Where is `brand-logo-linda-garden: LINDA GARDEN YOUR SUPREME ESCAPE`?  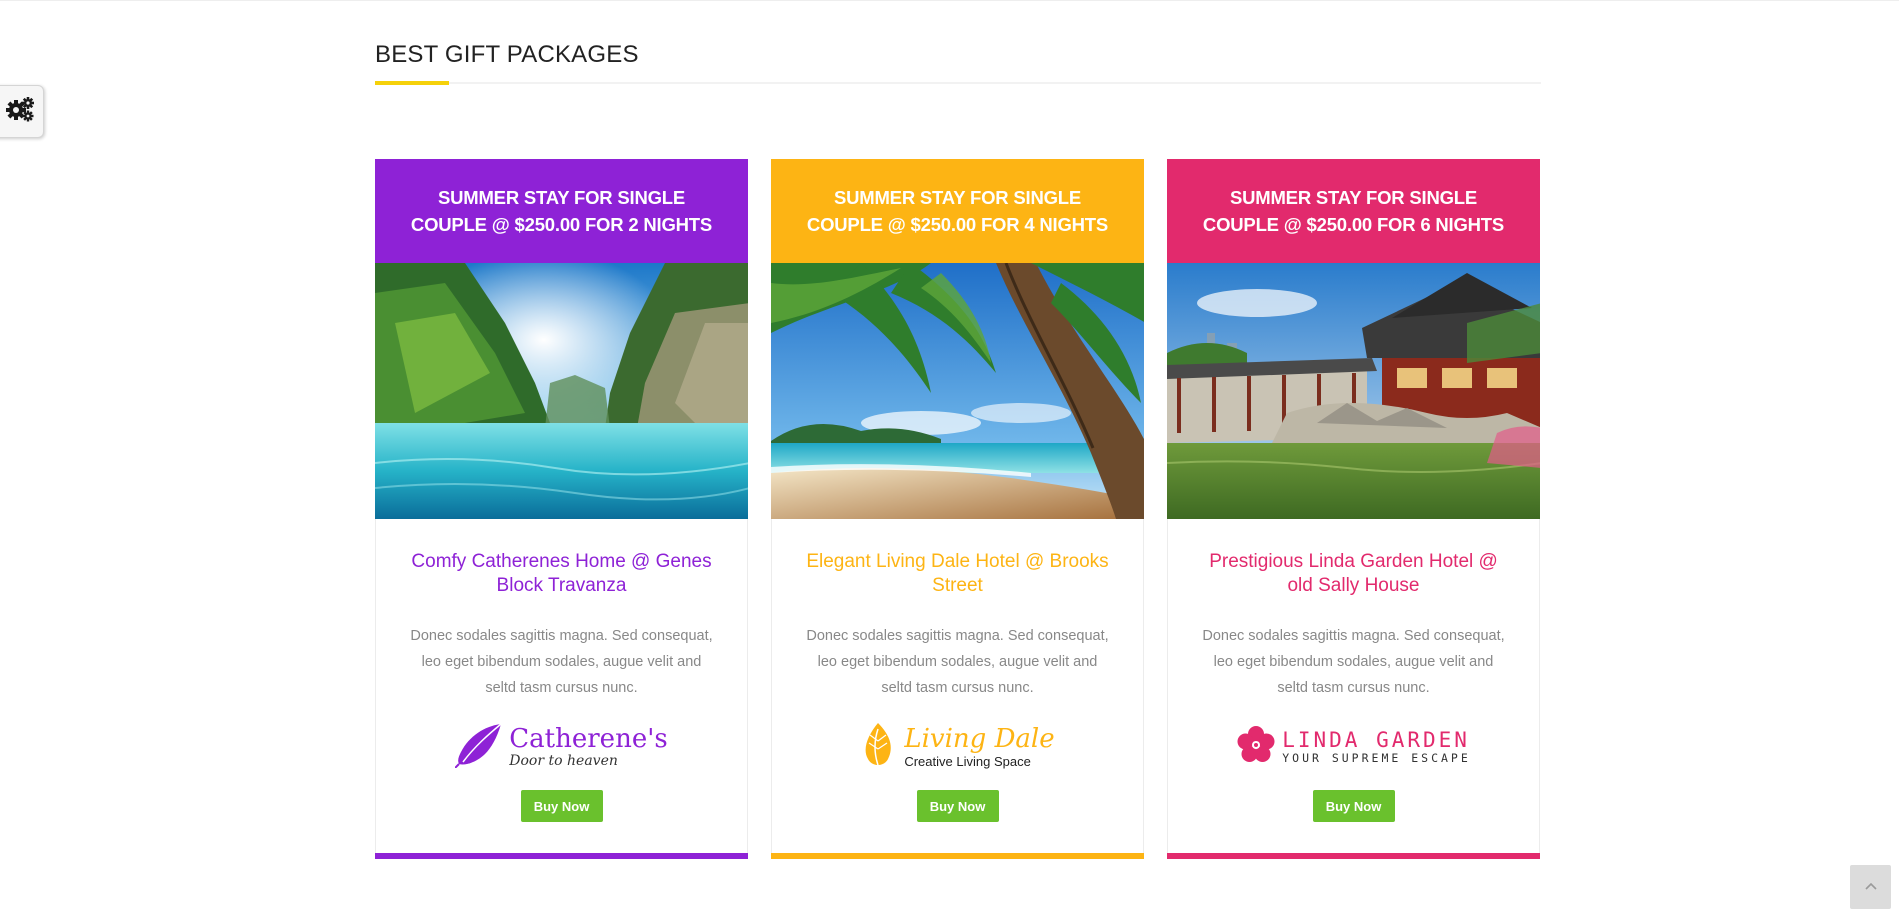 brand-logo-linda-garden: LINDA GARDEN YOUR SUPREME ESCAPE is located at coordinates (1353, 747).